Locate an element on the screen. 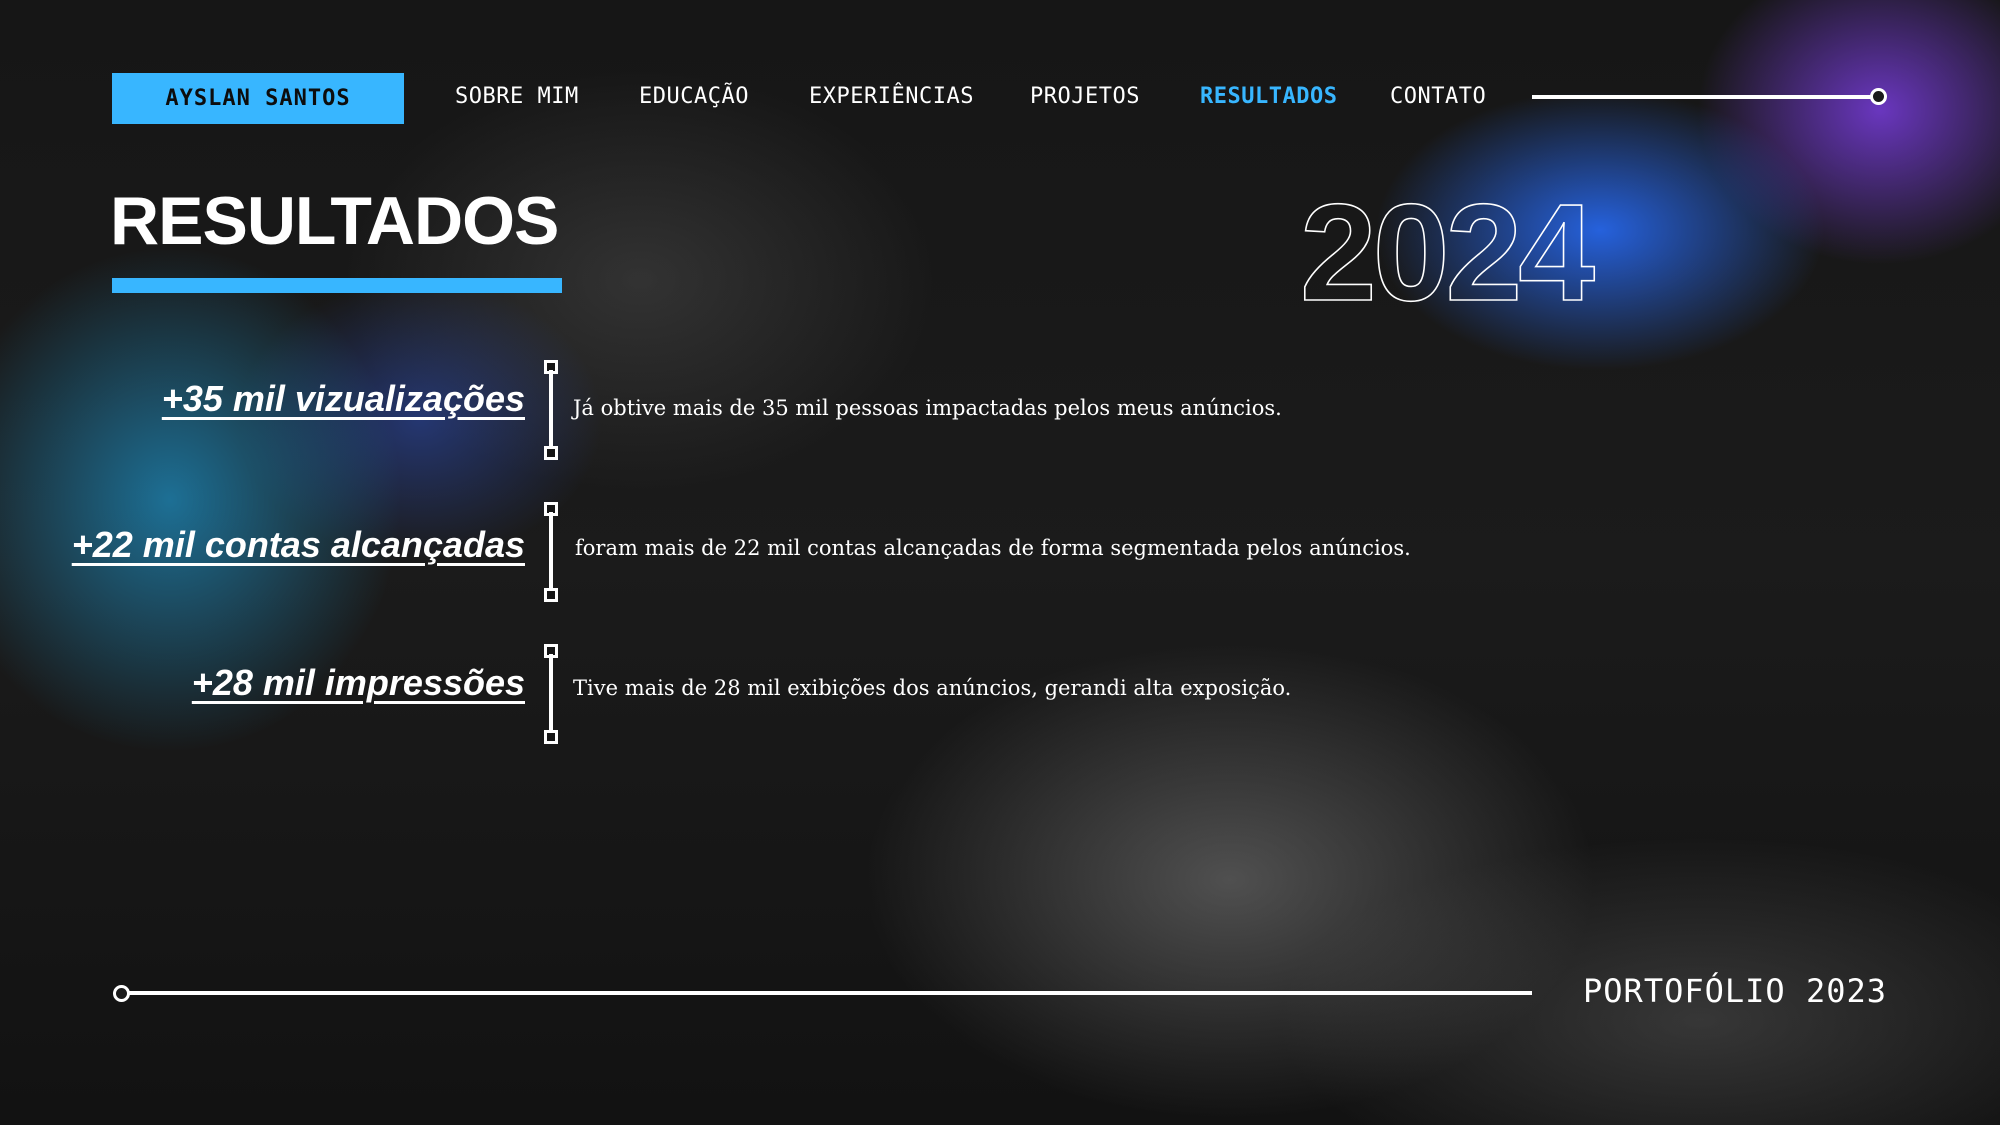 This screenshot has height=1125, width=2000. footer-divider-line is located at coordinates (826, 993).